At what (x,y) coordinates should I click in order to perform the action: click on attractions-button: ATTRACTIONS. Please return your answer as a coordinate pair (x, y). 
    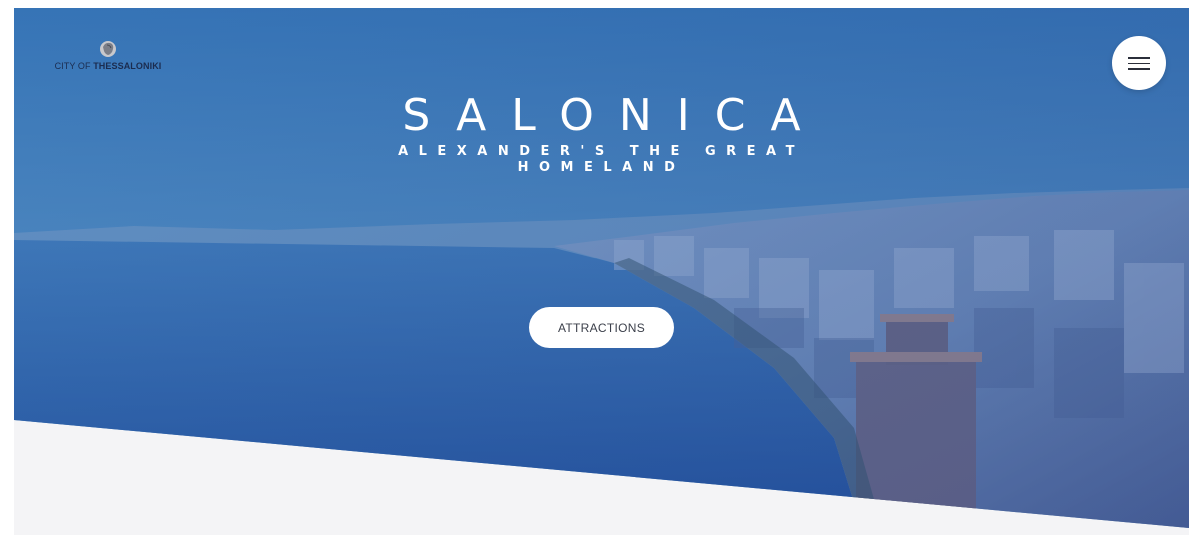
    Looking at the image, I should click on (601, 327).